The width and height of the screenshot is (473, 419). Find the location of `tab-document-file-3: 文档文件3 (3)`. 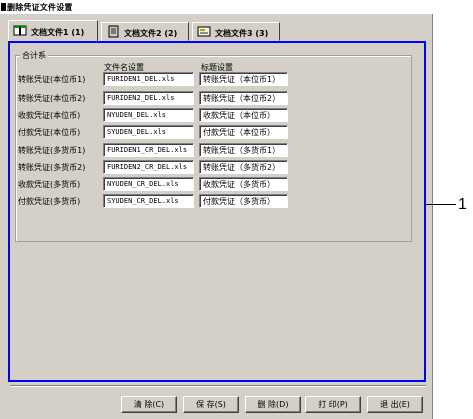

tab-document-file-3: 文档文件3 (3) is located at coordinates (236, 31).